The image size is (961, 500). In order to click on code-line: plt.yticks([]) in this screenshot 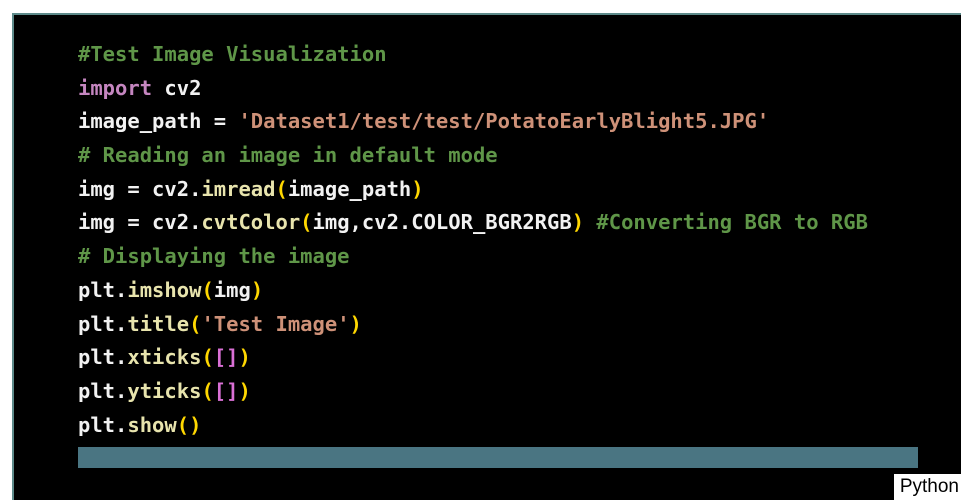, I will do `click(473, 392)`.